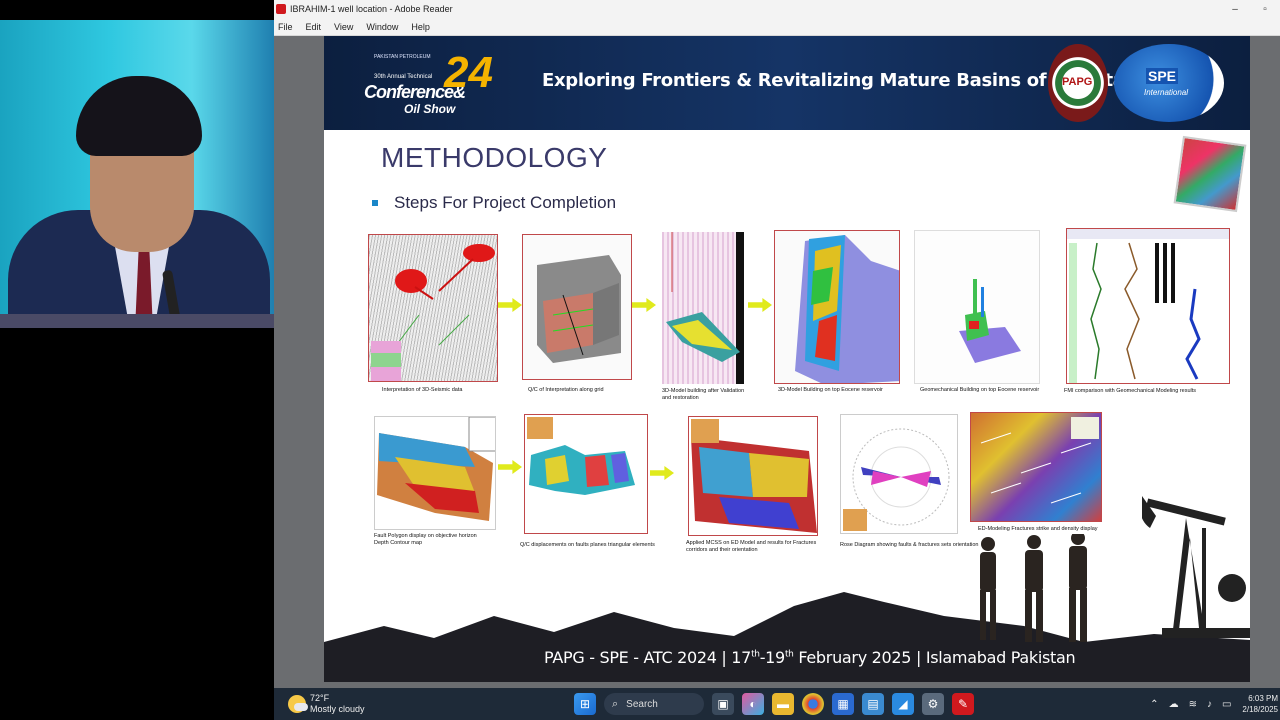 This screenshot has height=720, width=1280. Describe the element at coordinates (433, 312) in the screenshot. I see `seismic-figure` at that location.